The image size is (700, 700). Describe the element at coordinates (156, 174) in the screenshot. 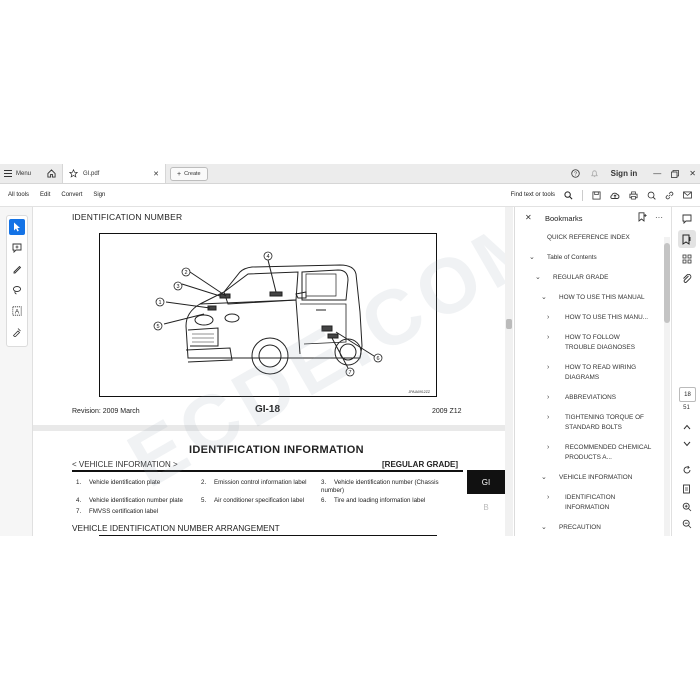

I see `close-tab-icon: ✕` at that location.